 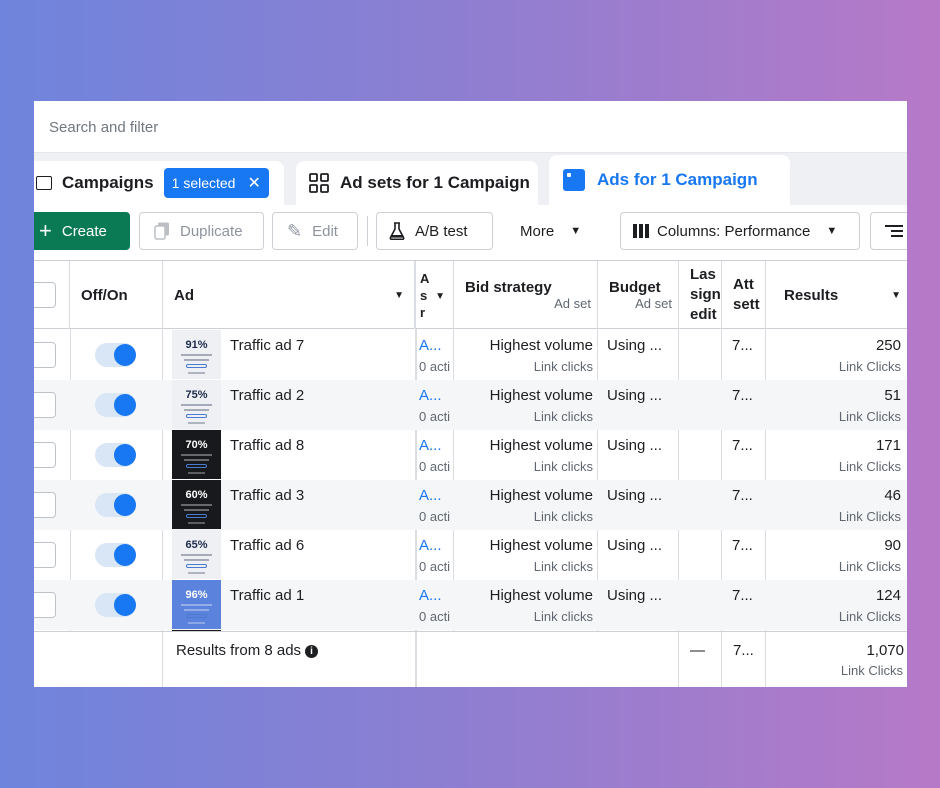 I want to click on thumbnail-percent: 60%, so click(x=196, y=495).